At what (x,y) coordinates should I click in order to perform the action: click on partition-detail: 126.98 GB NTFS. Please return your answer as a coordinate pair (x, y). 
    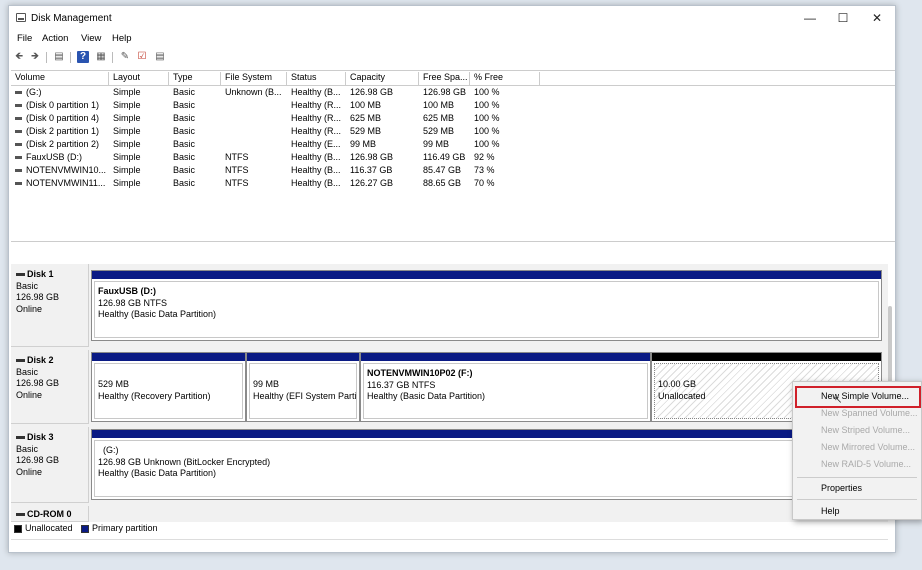
    Looking at the image, I should click on (133, 302).